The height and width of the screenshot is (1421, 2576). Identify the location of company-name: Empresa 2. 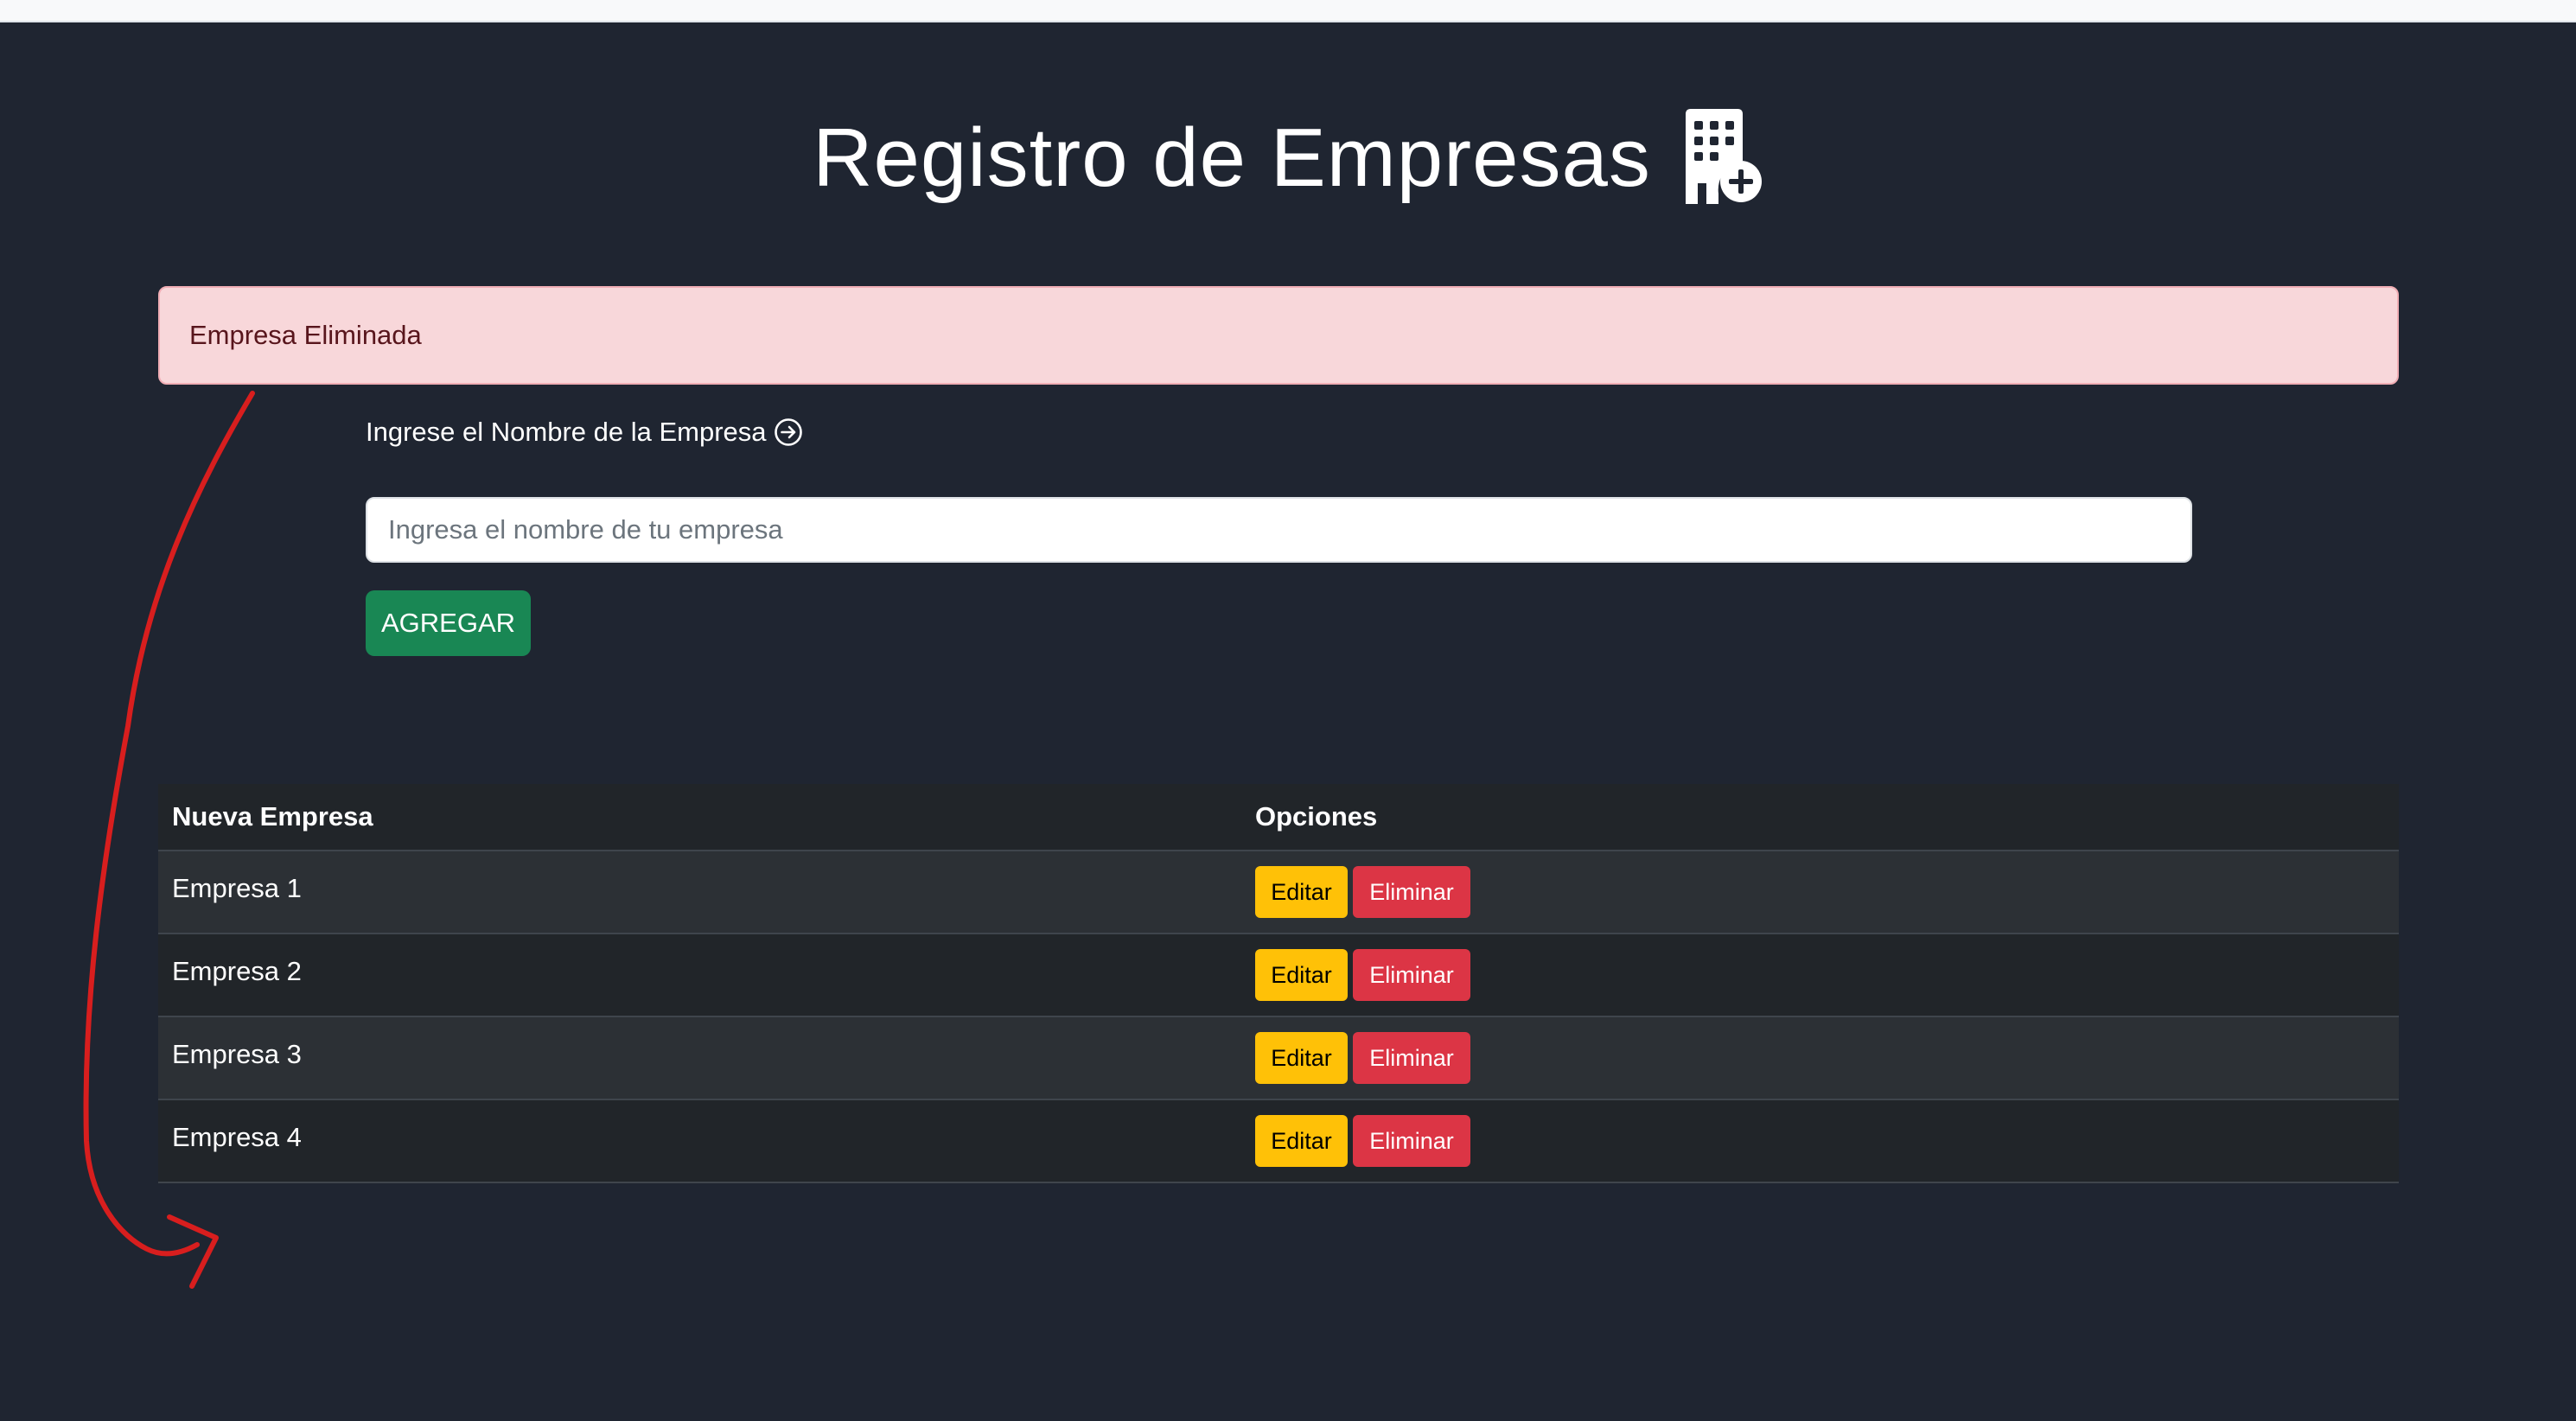
(237, 971).